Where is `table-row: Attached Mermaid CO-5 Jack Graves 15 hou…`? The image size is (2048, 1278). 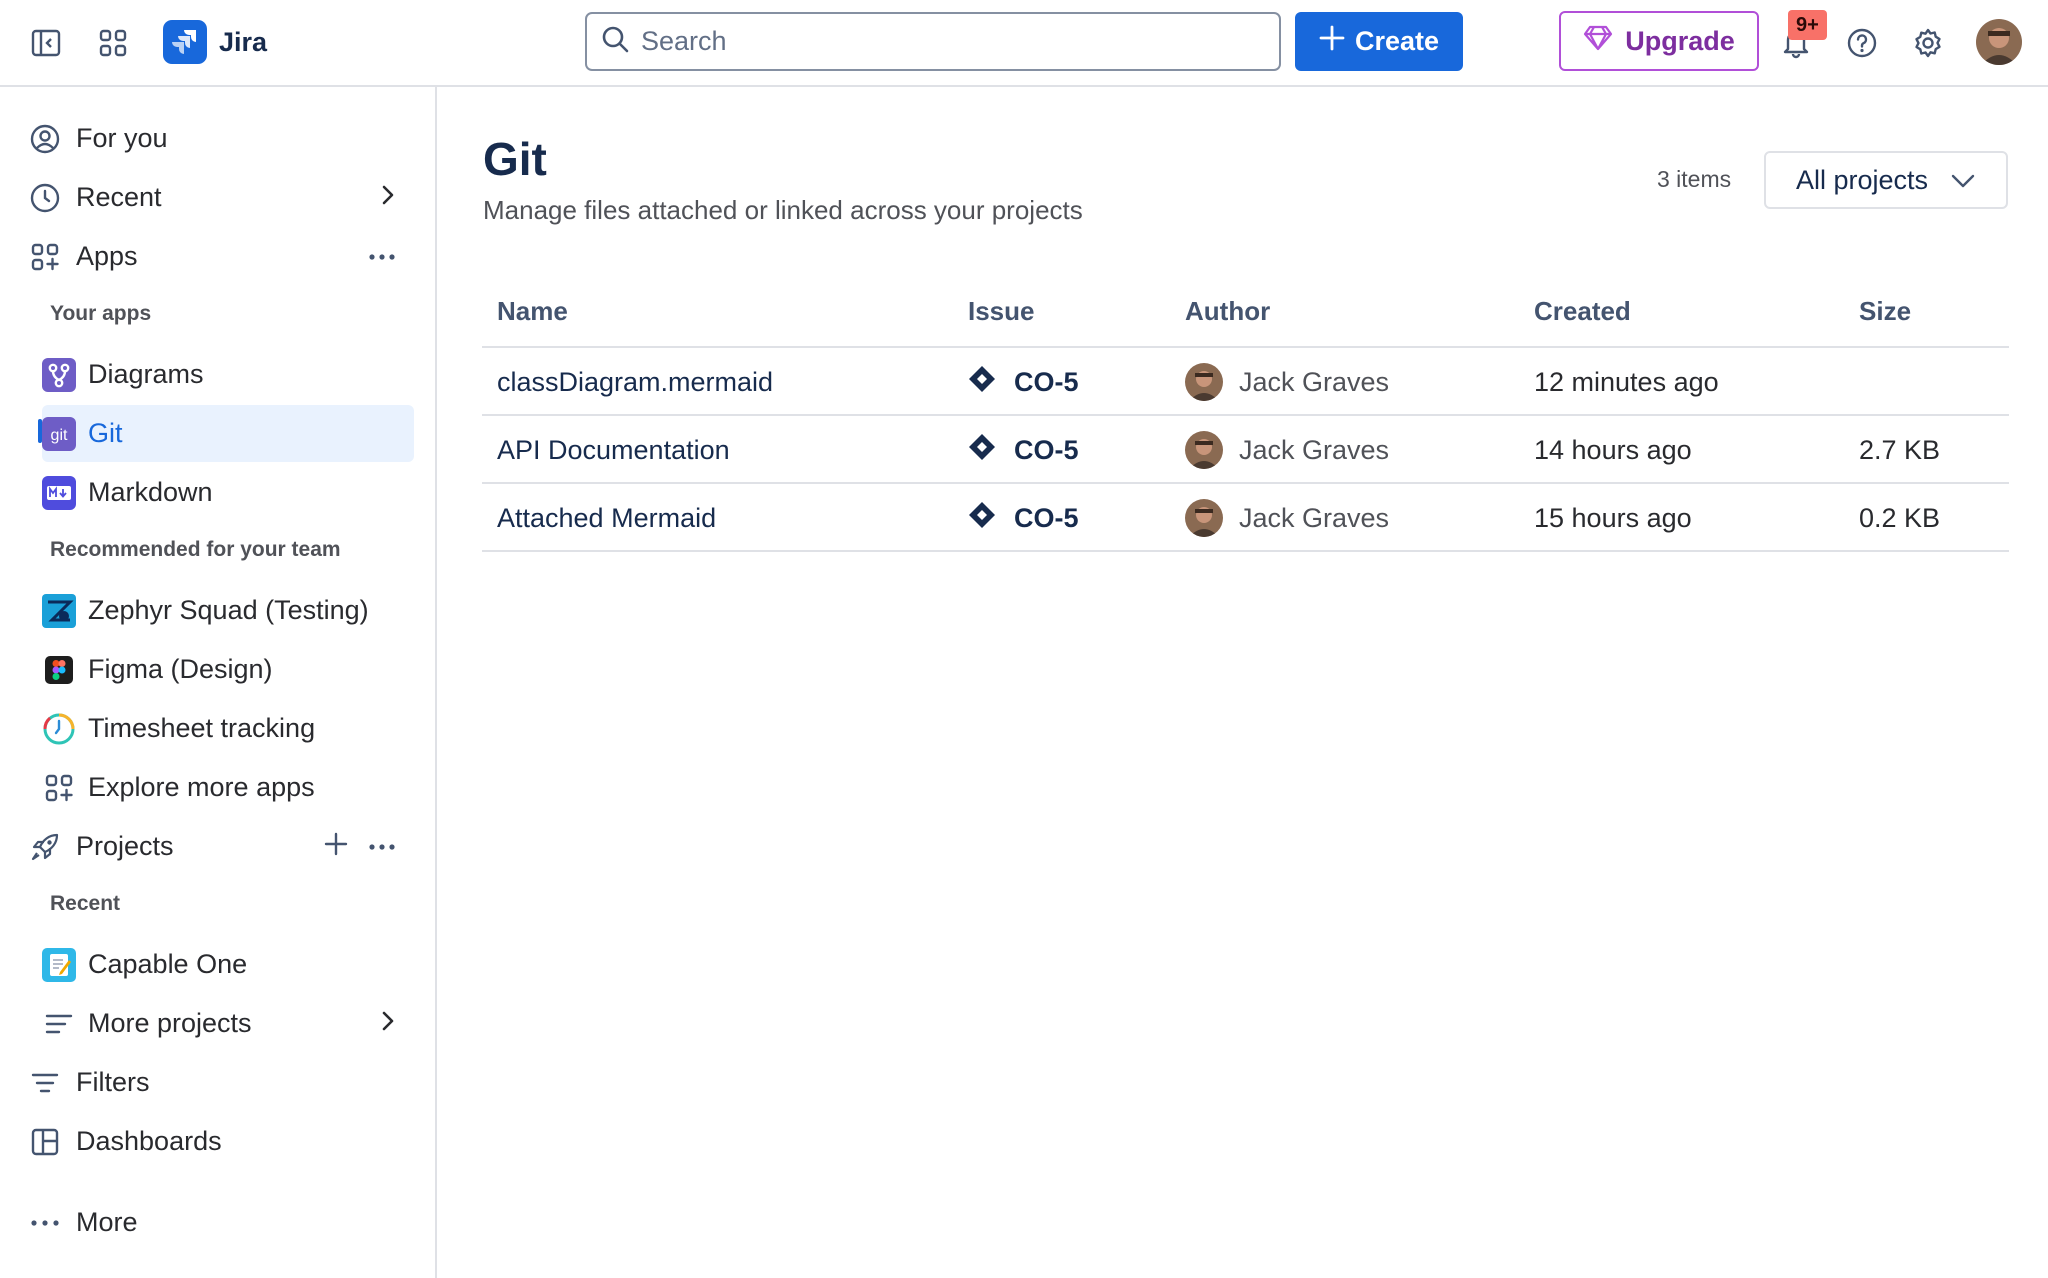
table-row: Attached Mermaid CO-5 Jack Graves 15 hou… is located at coordinates (1245, 518).